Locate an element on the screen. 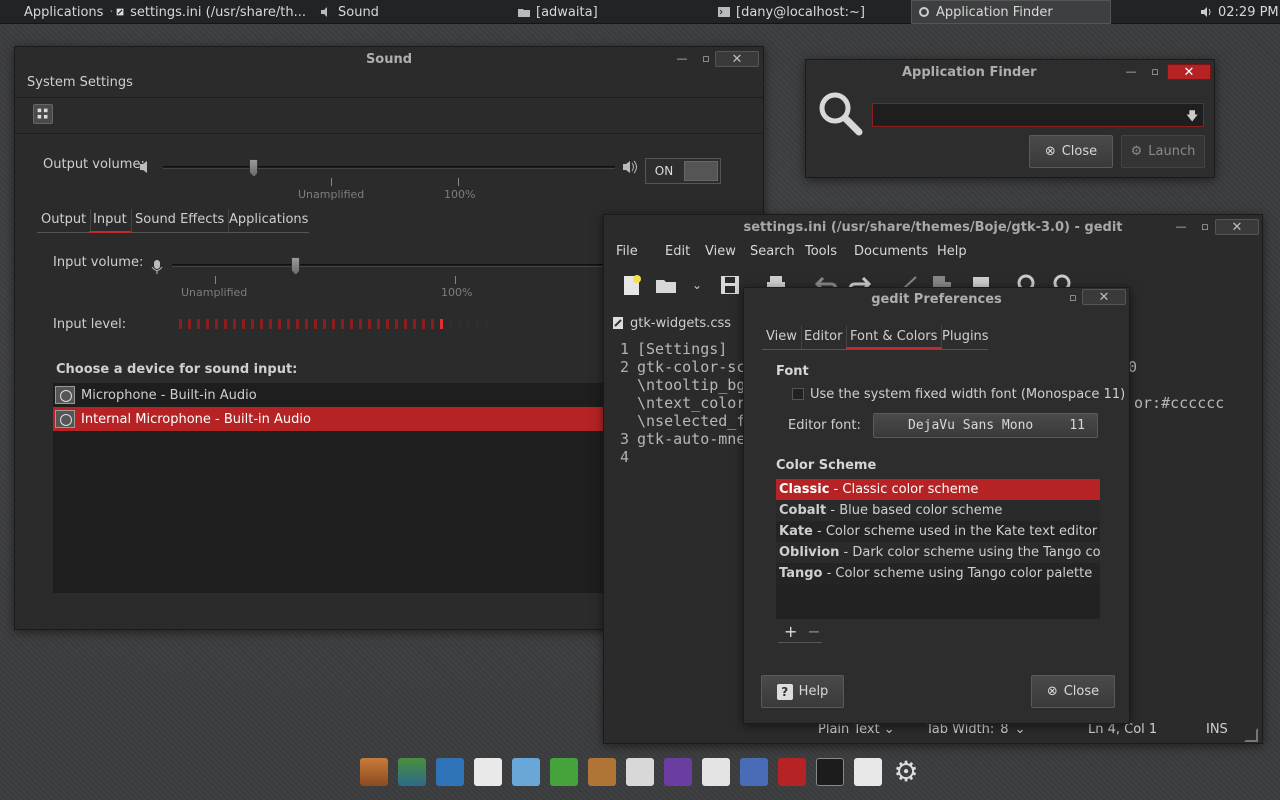  tab-applications: Applications is located at coordinates (268, 221).